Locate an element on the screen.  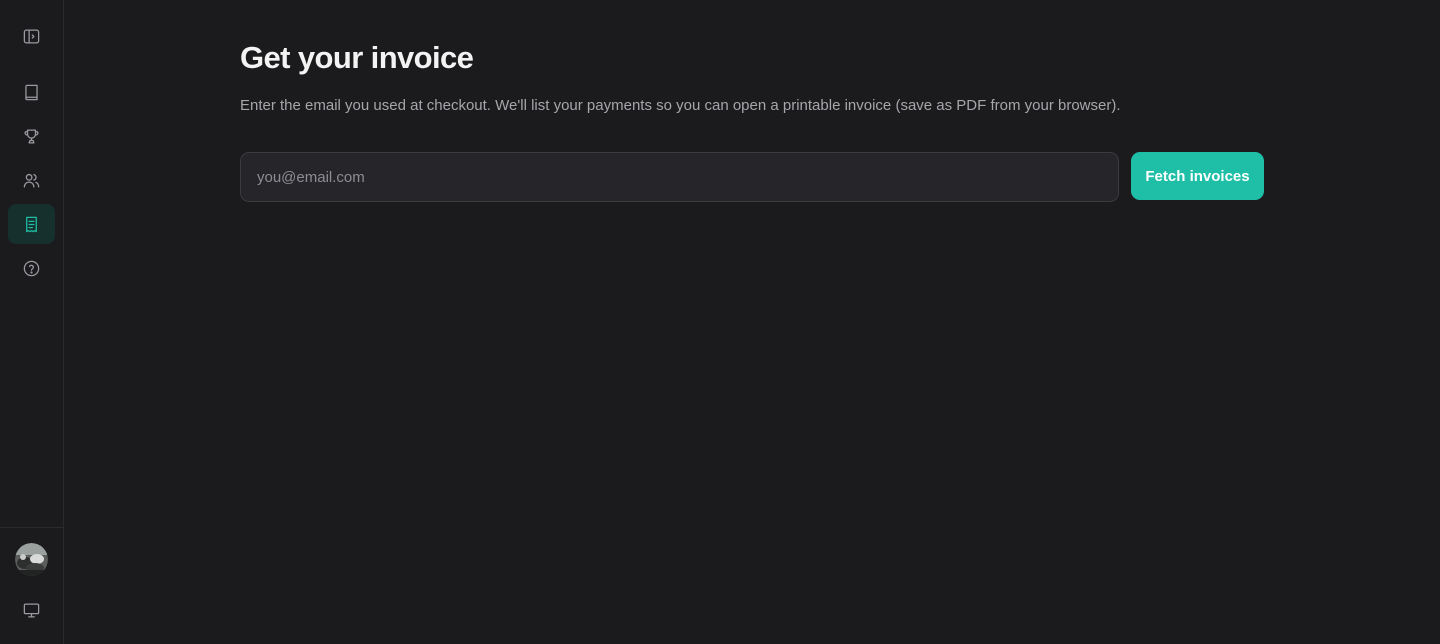
email-input is located at coordinates (679, 177).